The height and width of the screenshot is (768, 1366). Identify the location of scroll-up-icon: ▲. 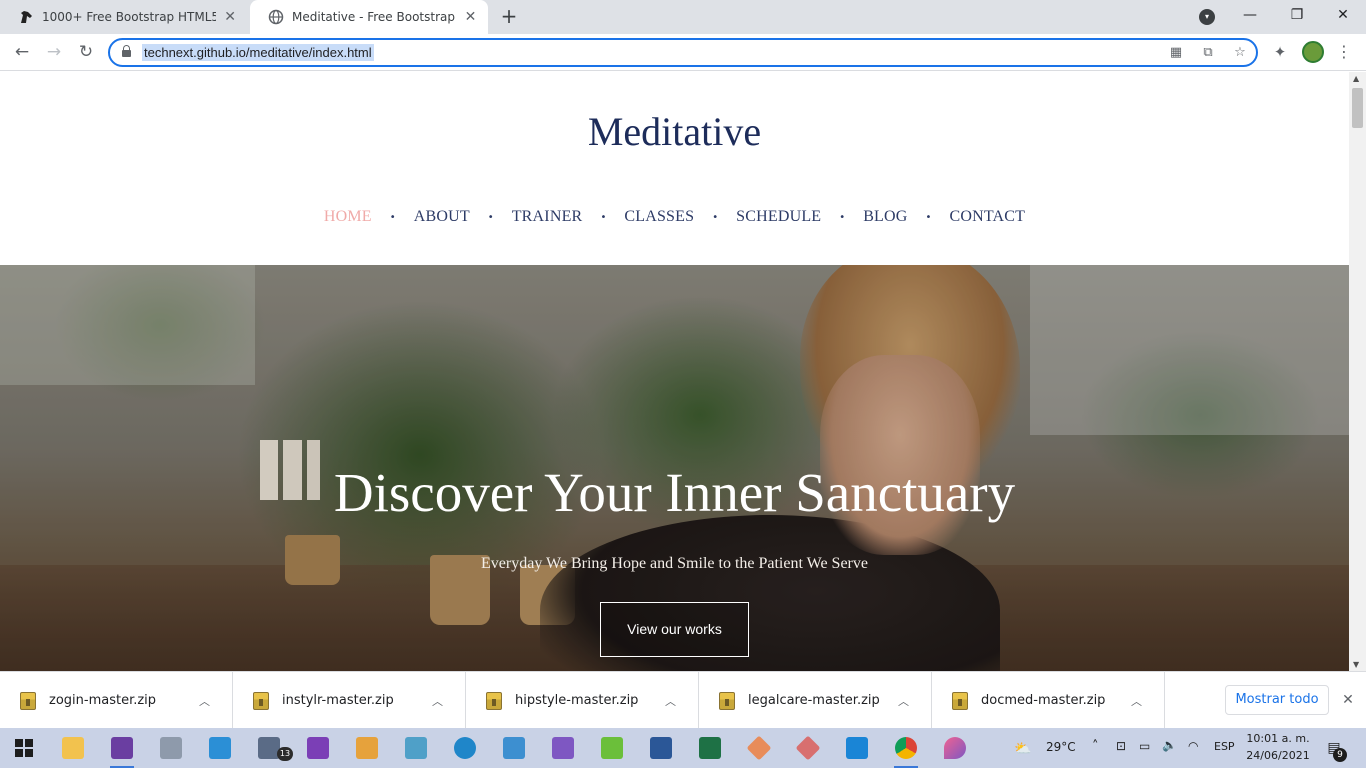
(1356, 78).